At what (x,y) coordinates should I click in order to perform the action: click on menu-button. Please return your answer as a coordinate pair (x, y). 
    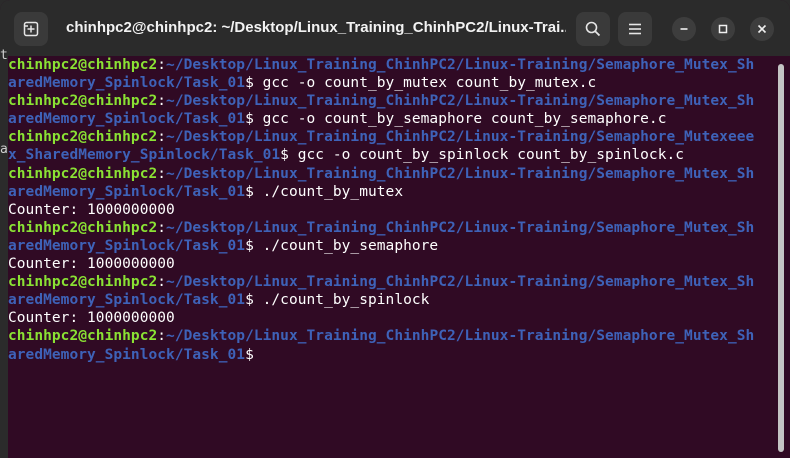
    Looking at the image, I should click on (635, 29).